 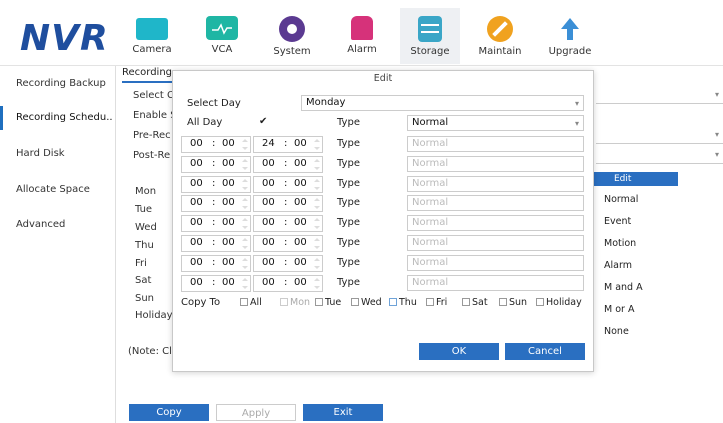 I want to click on ok-button: OK, so click(x=459, y=351).